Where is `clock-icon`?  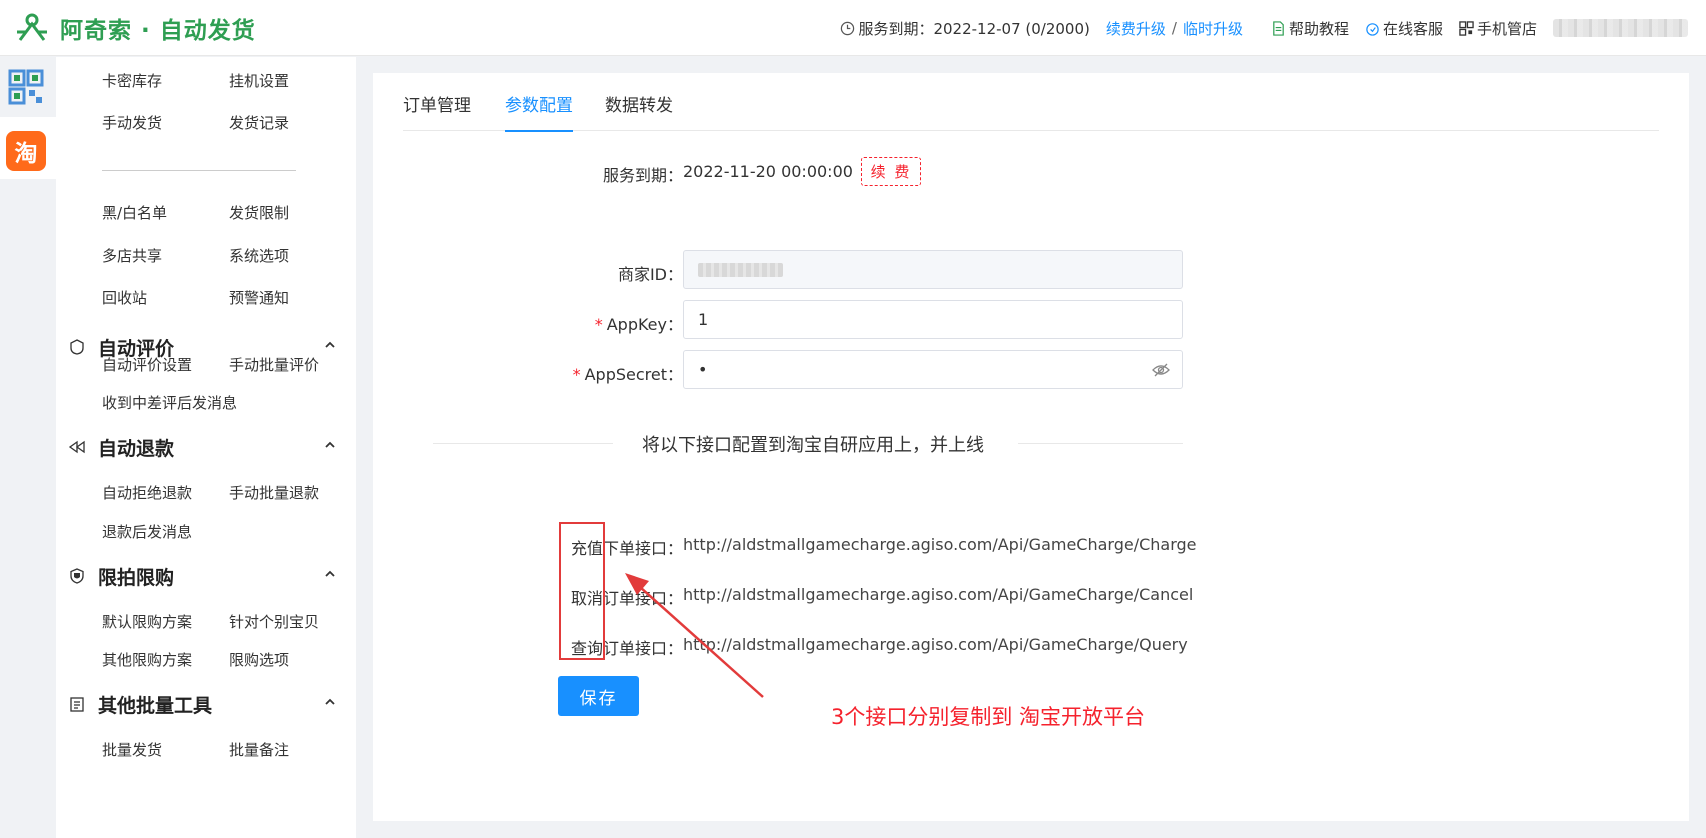
clock-icon is located at coordinates (848, 28).